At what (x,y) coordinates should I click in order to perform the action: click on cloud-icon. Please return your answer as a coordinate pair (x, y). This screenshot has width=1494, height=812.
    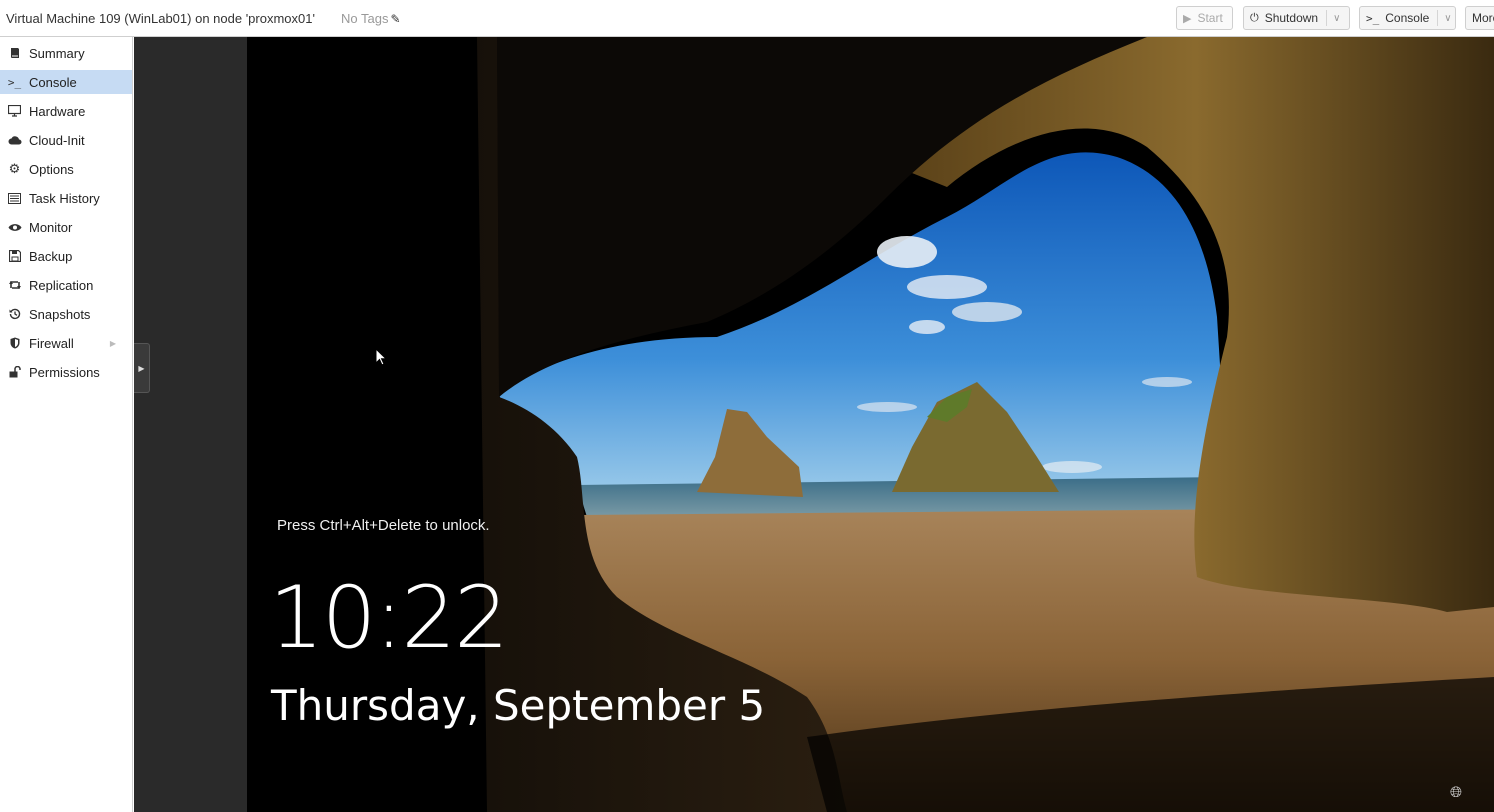
    Looking at the image, I should click on (14, 140).